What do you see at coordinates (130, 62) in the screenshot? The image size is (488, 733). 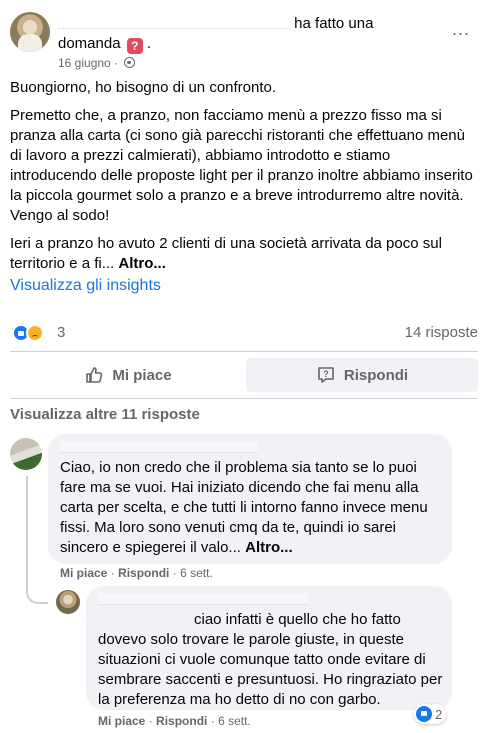 I see `globe-icon` at bounding box center [130, 62].